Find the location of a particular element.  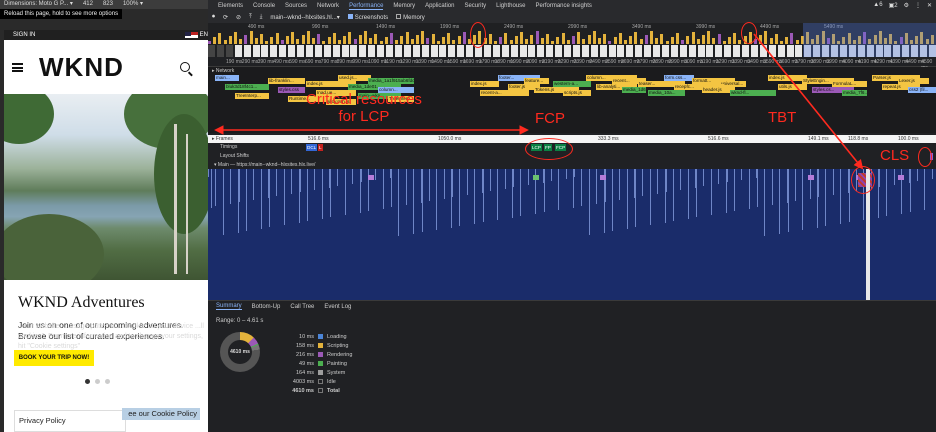

frame-duration: 1050.0 ms is located at coordinates (449, 139).